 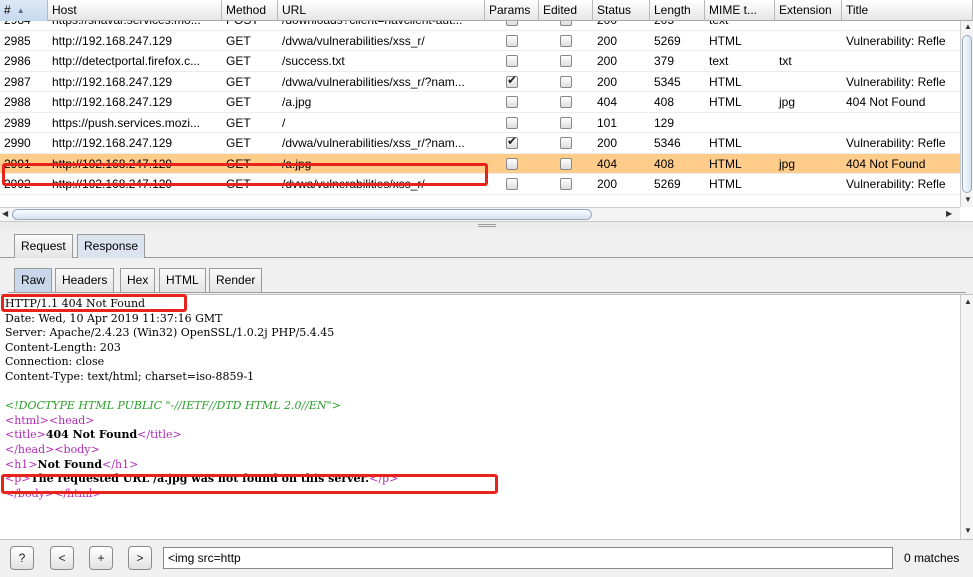 I want to click on tab-response: Response, so click(x=111, y=246).